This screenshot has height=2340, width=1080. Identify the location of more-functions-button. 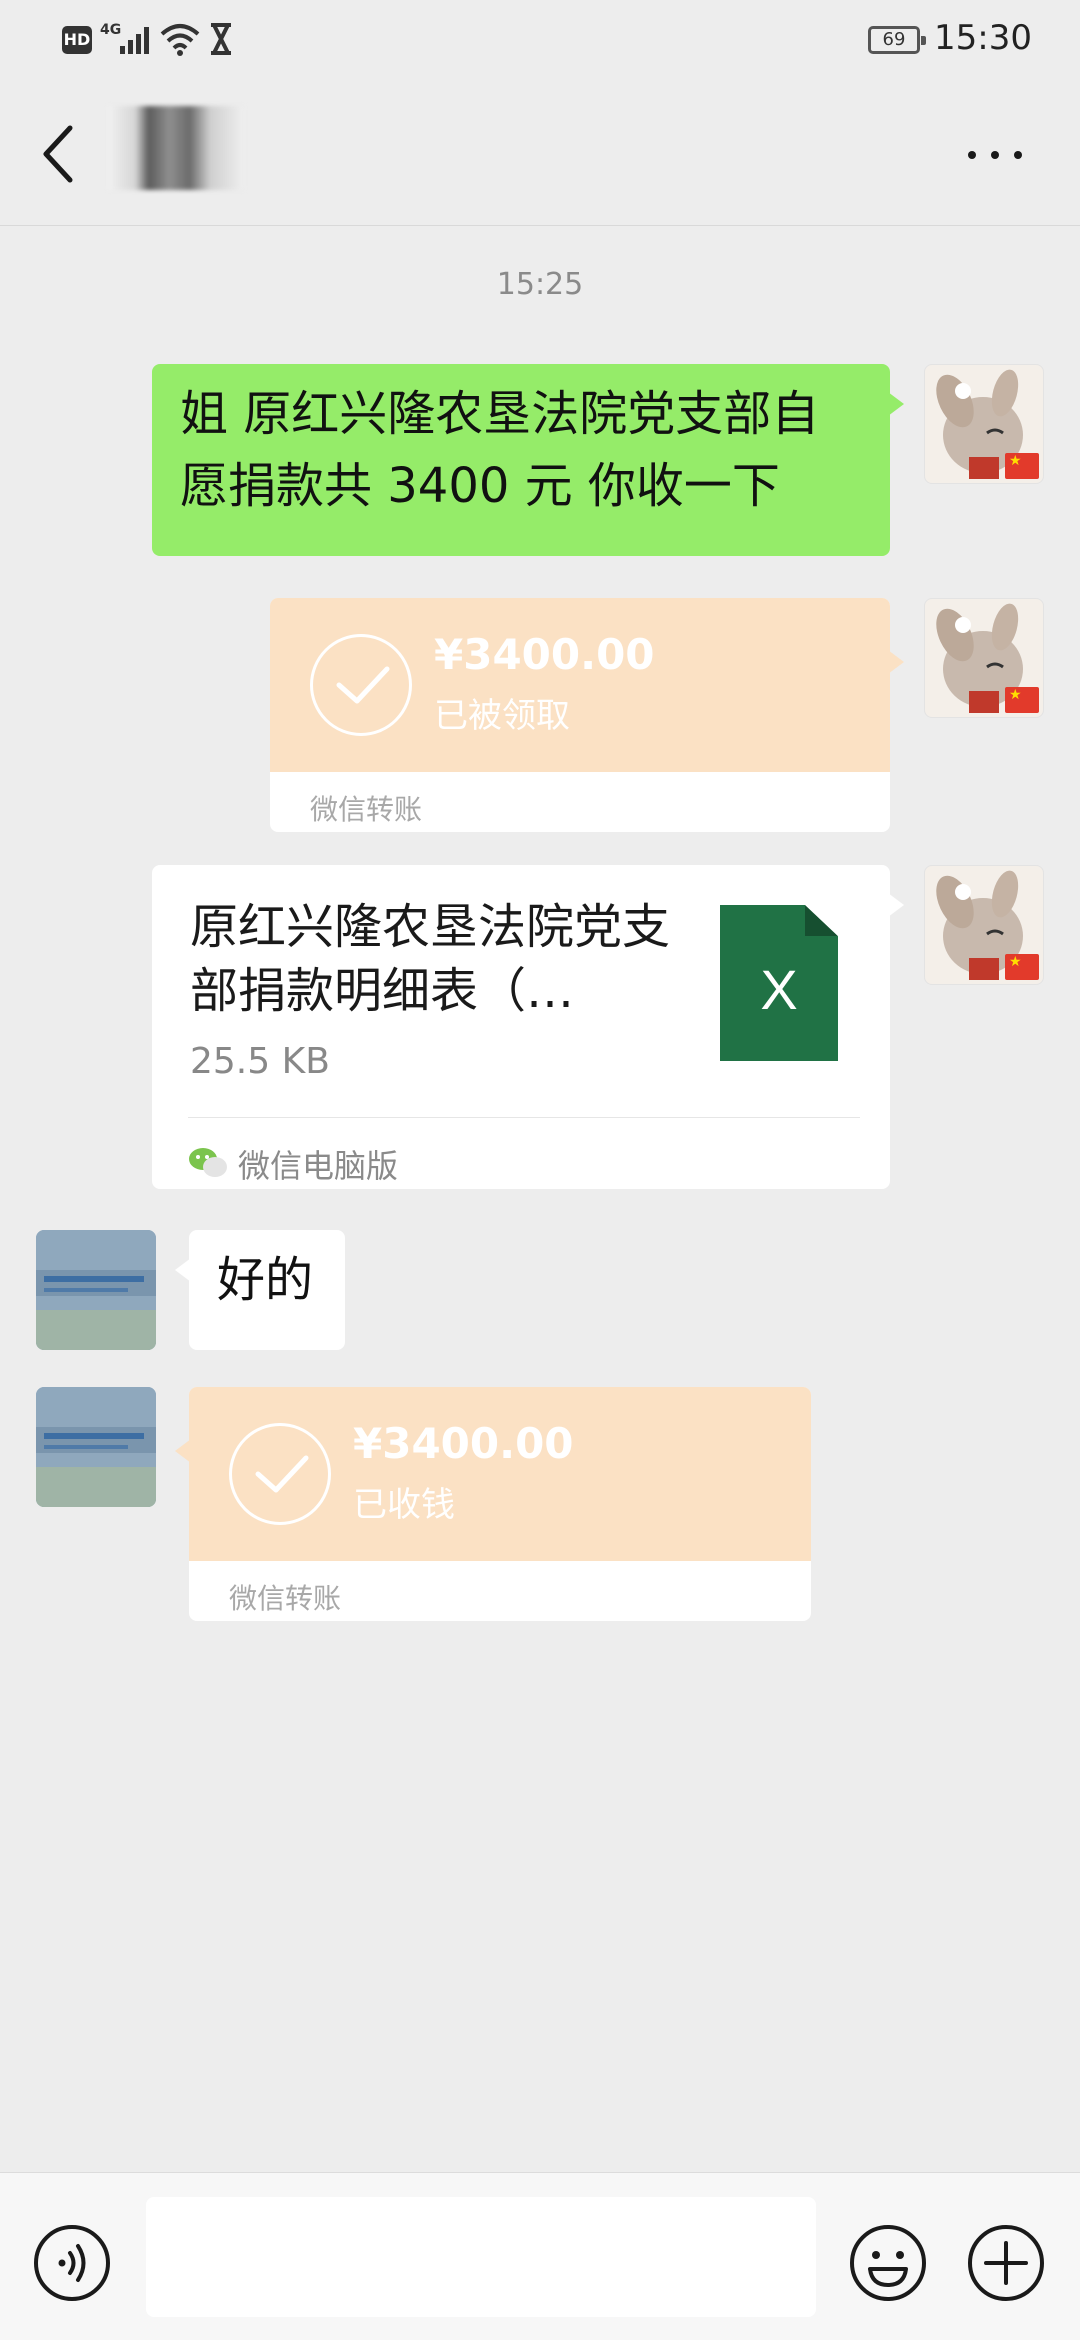
(1006, 2263).